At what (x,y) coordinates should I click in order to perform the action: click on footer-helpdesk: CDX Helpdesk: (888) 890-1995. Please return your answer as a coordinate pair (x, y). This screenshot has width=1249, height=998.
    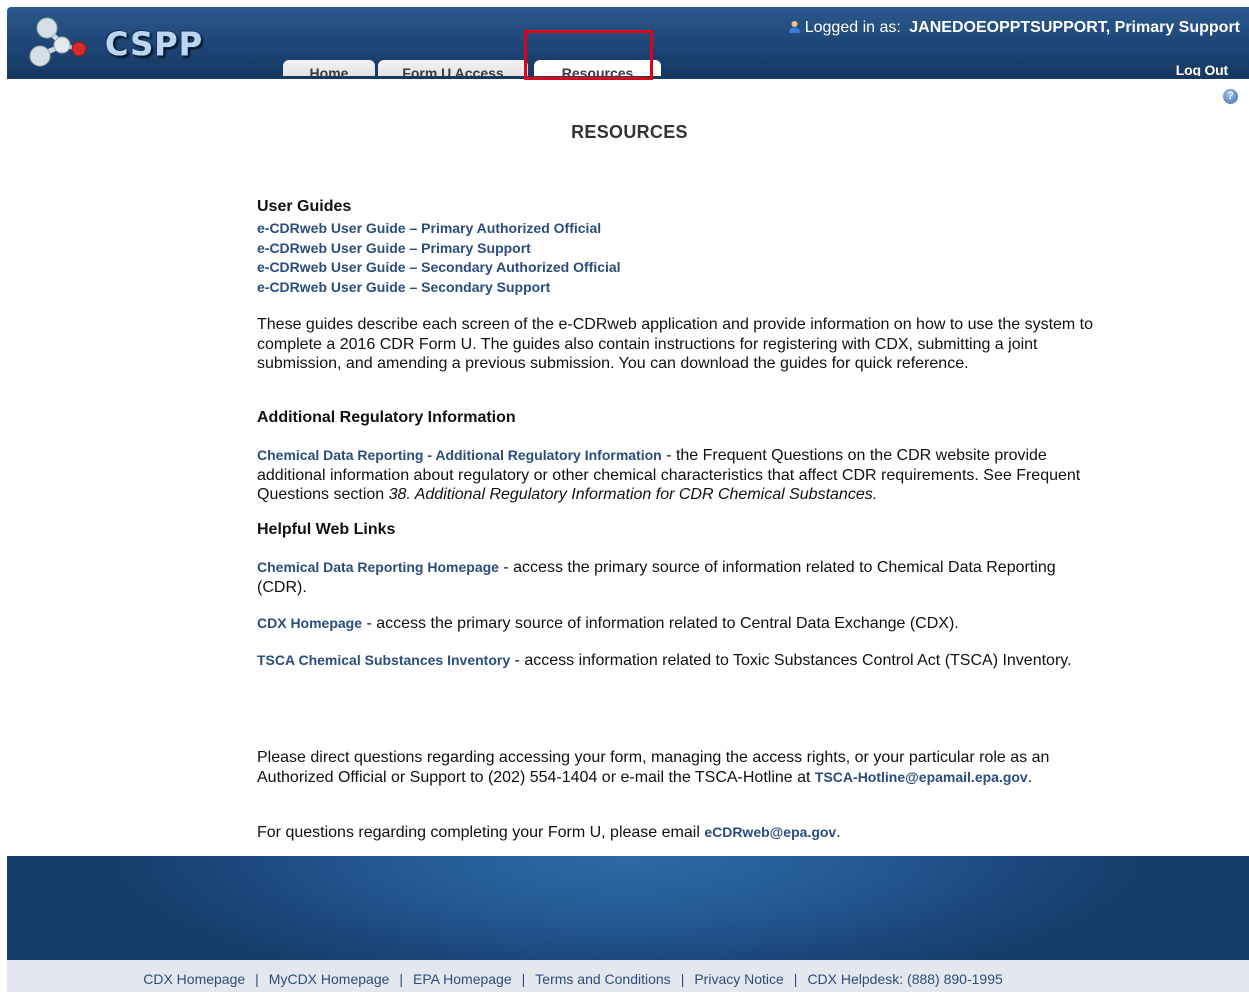
    Looking at the image, I should click on (905, 979).